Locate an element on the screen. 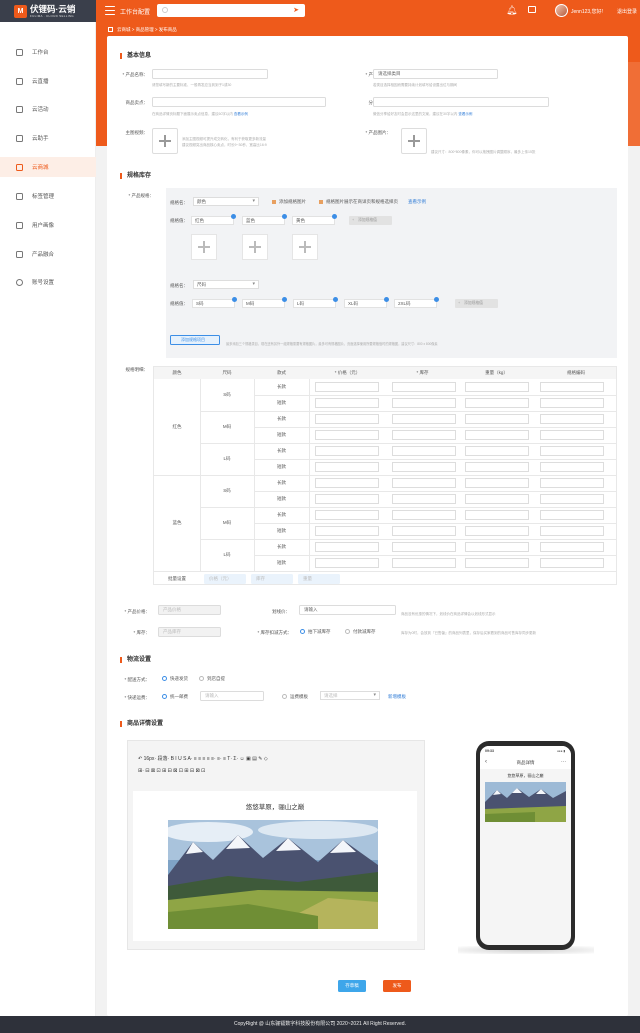  workspace-config-link: 工作台配置 is located at coordinates (135, 11).